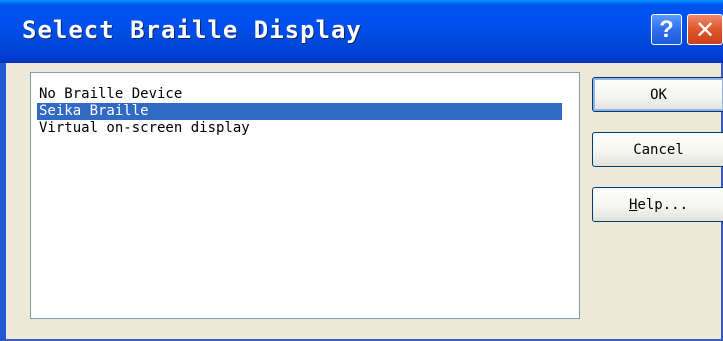  I want to click on help-icon: ?, so click(666, 29).